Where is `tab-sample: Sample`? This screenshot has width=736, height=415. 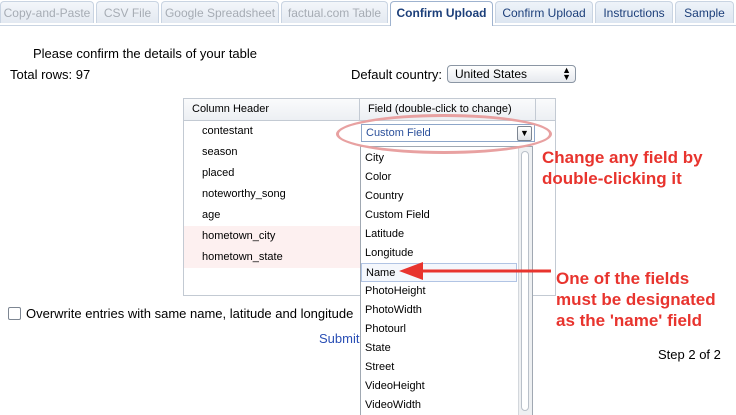
tab-sample: Sample is located at coordinates (704, 12).